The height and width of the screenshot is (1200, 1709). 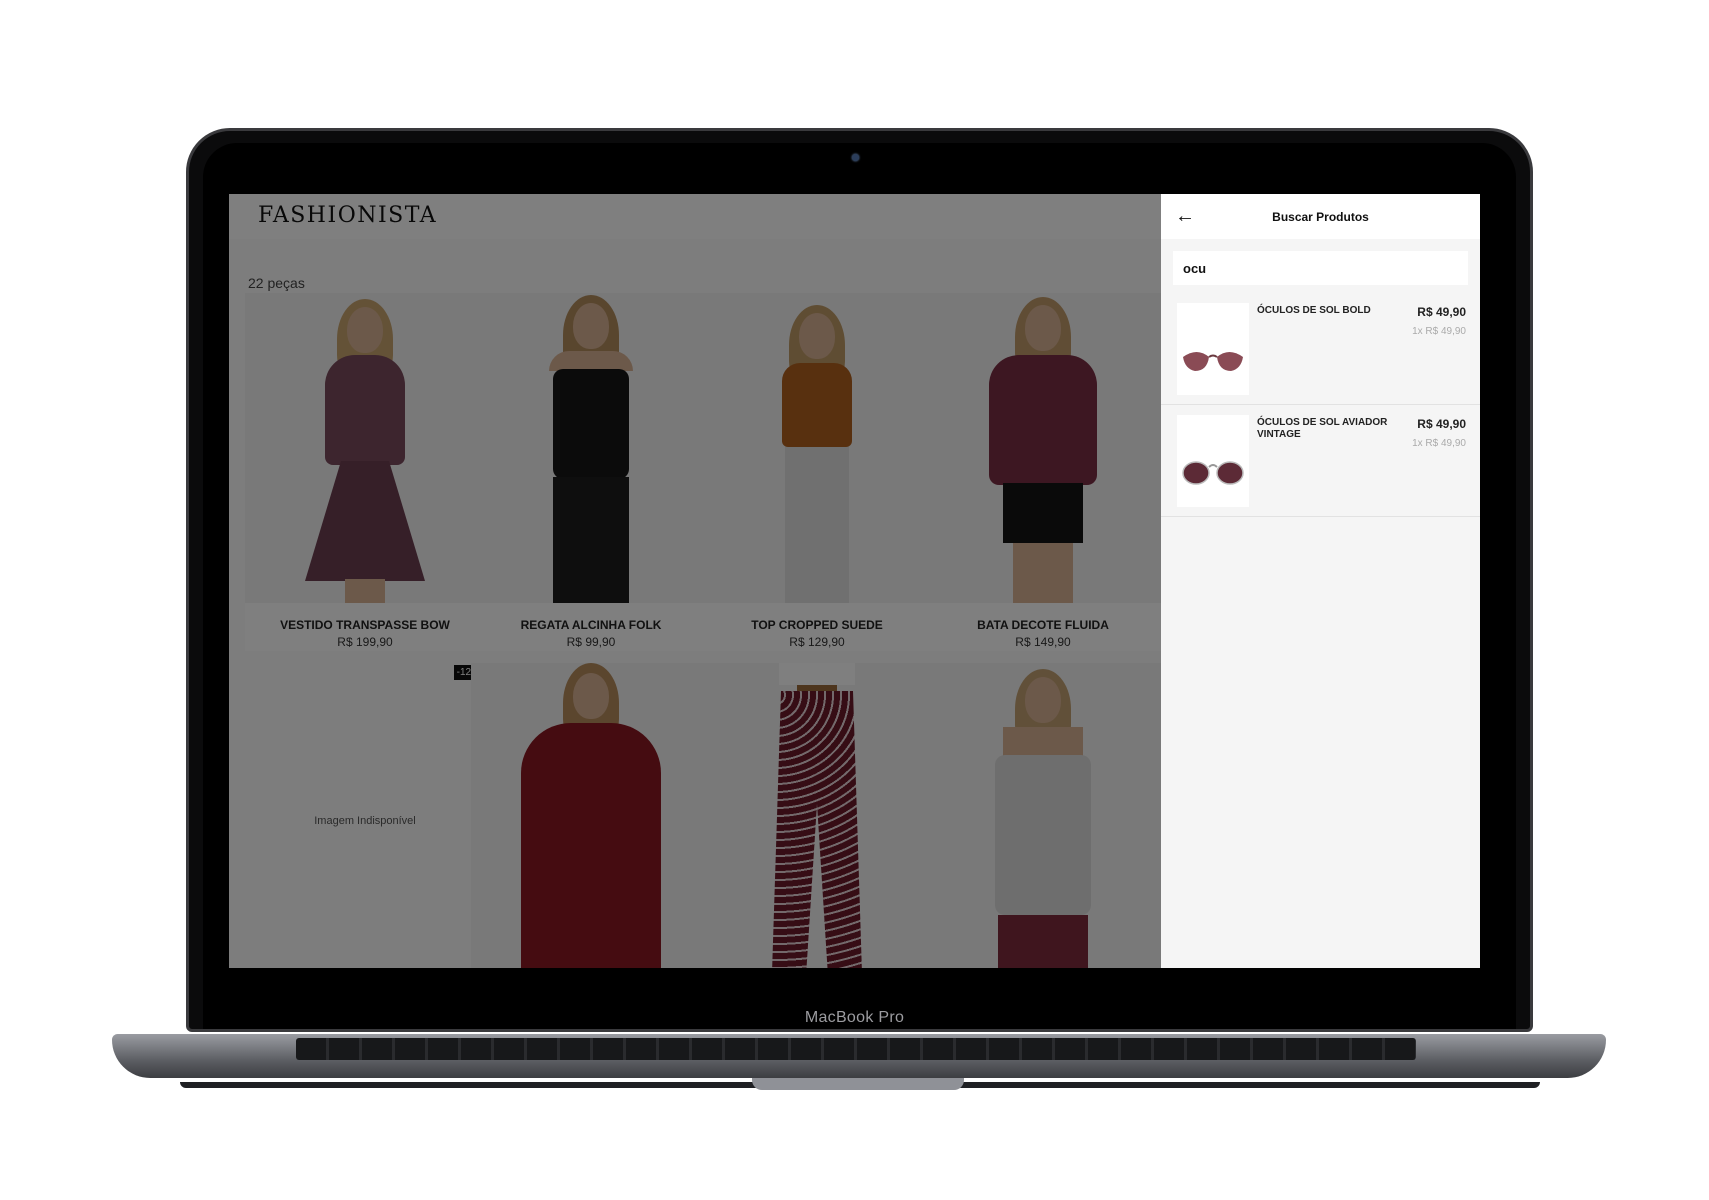 What do you see at coordinates (856, 1049) in the screenshot?
I see `keyboard` at bounding box center [856, 1049].